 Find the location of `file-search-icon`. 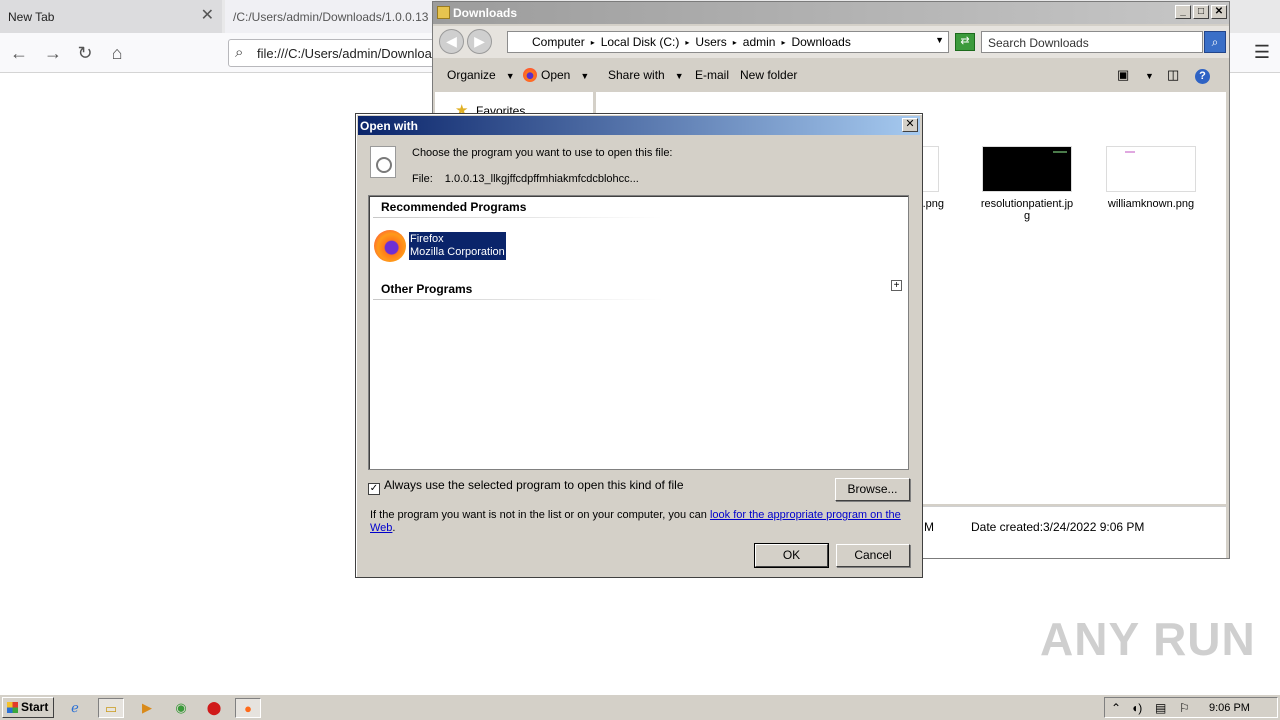

file-search-icon is located at coordinates (383, 162).